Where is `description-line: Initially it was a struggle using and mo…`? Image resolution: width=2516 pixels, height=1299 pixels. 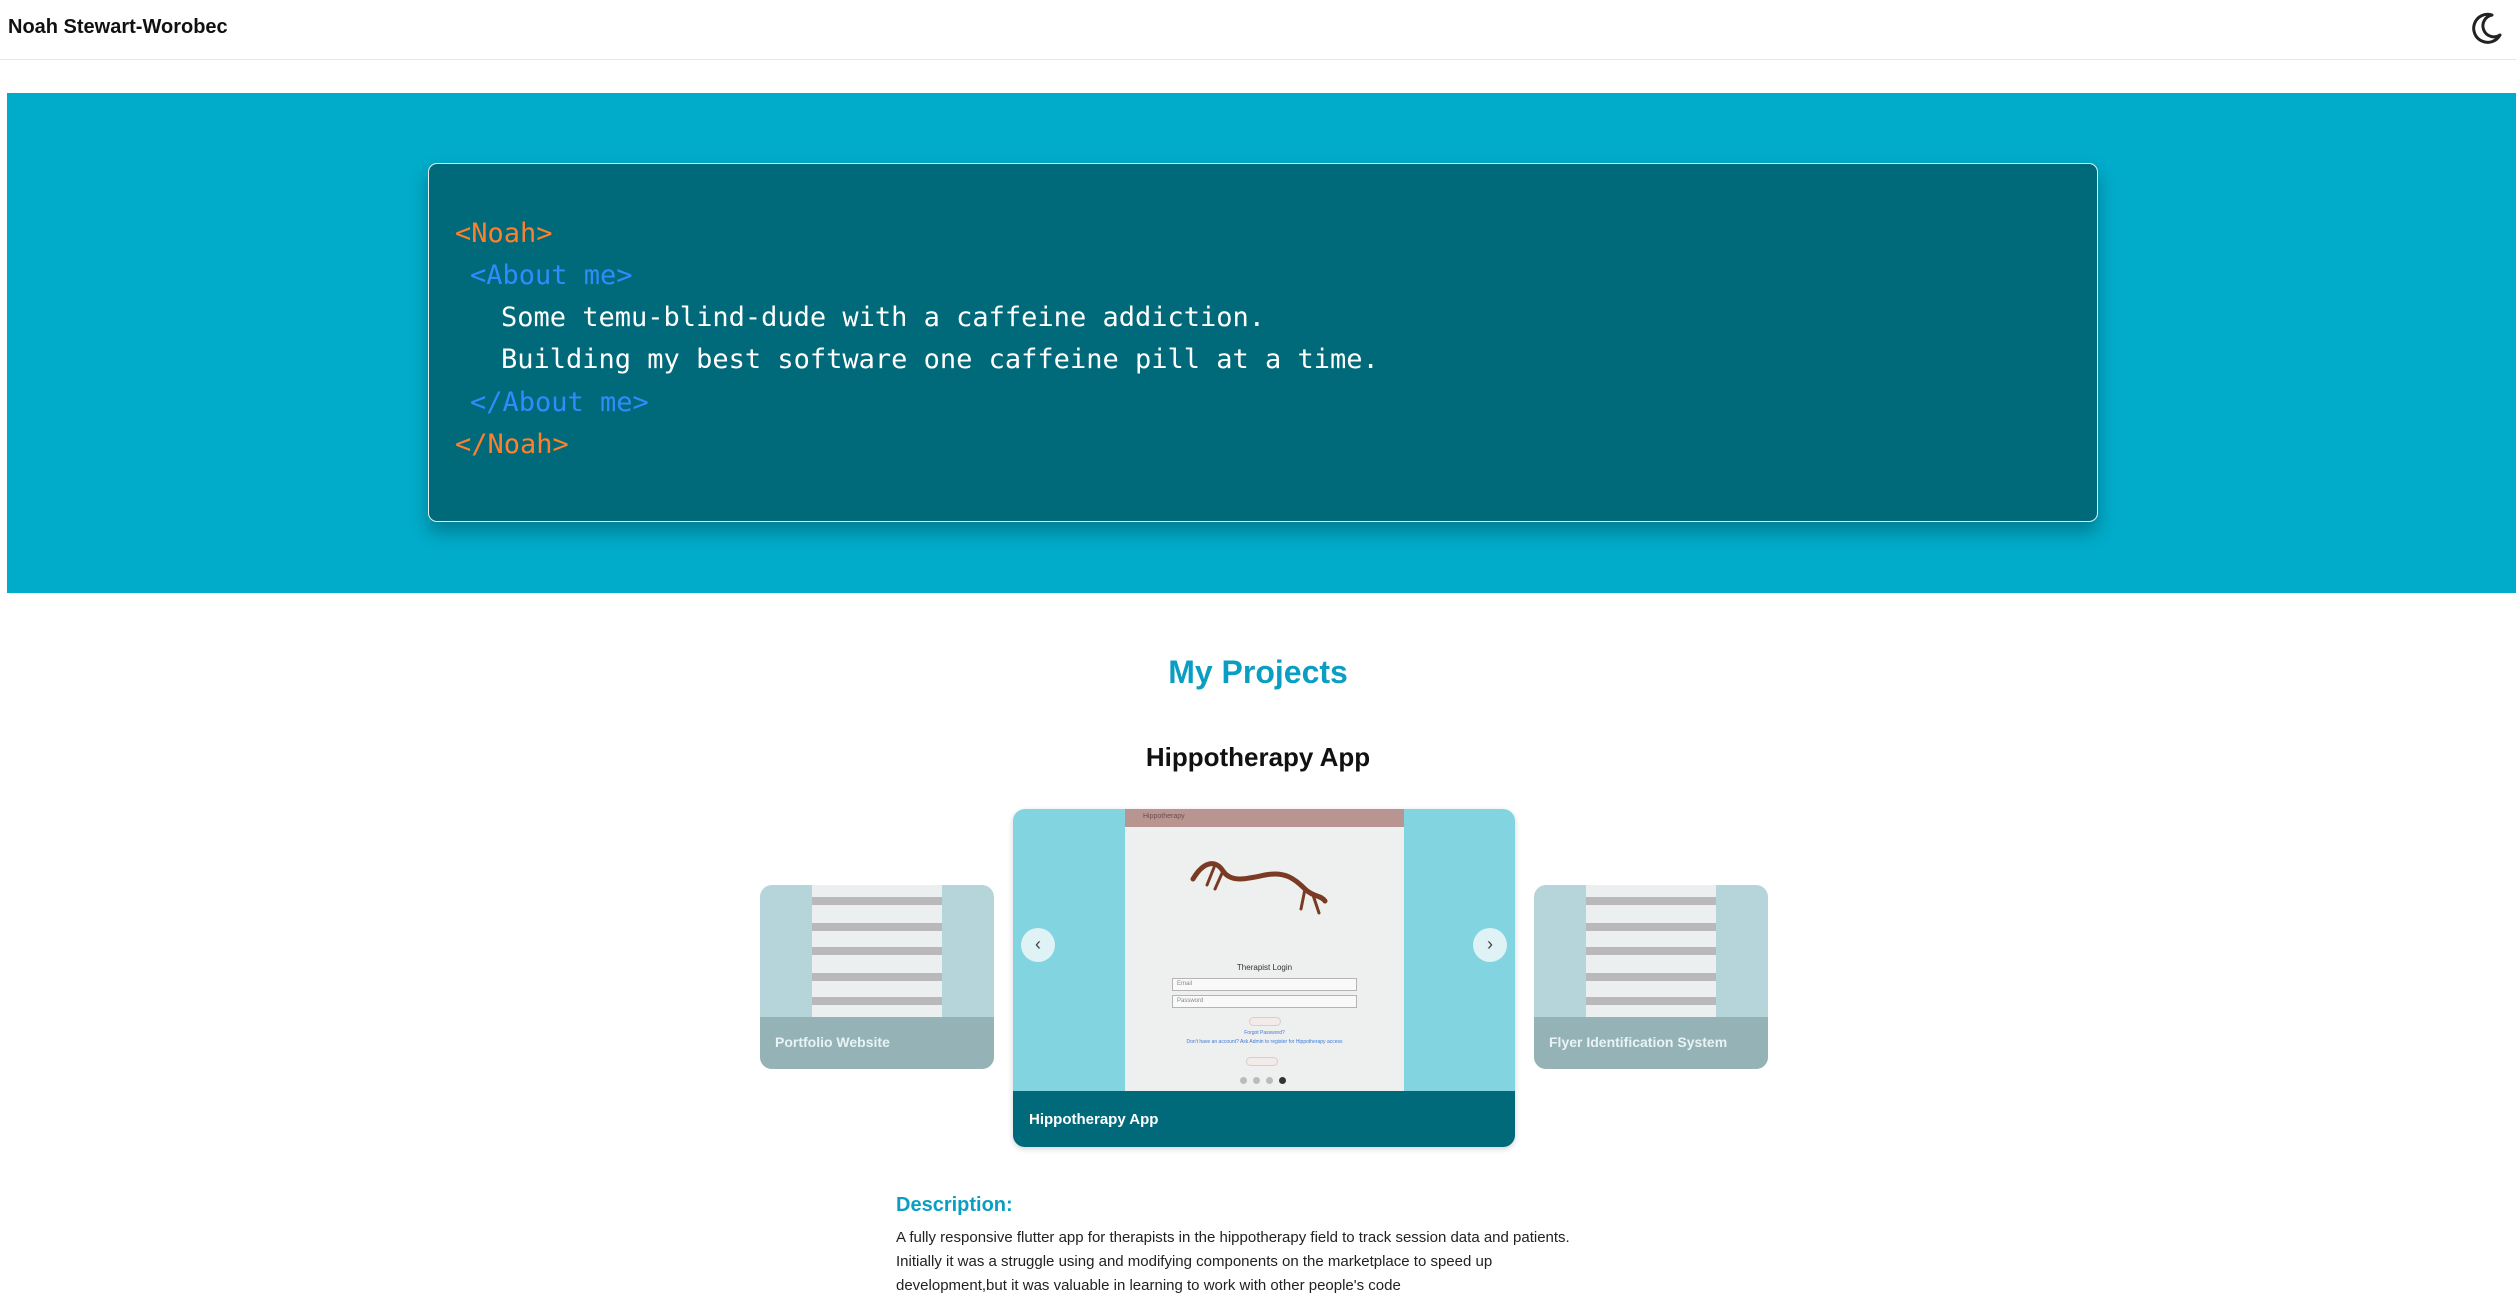
description-line: Initially it was a struggle using and mo… is located at coordinates (1194, 1261).